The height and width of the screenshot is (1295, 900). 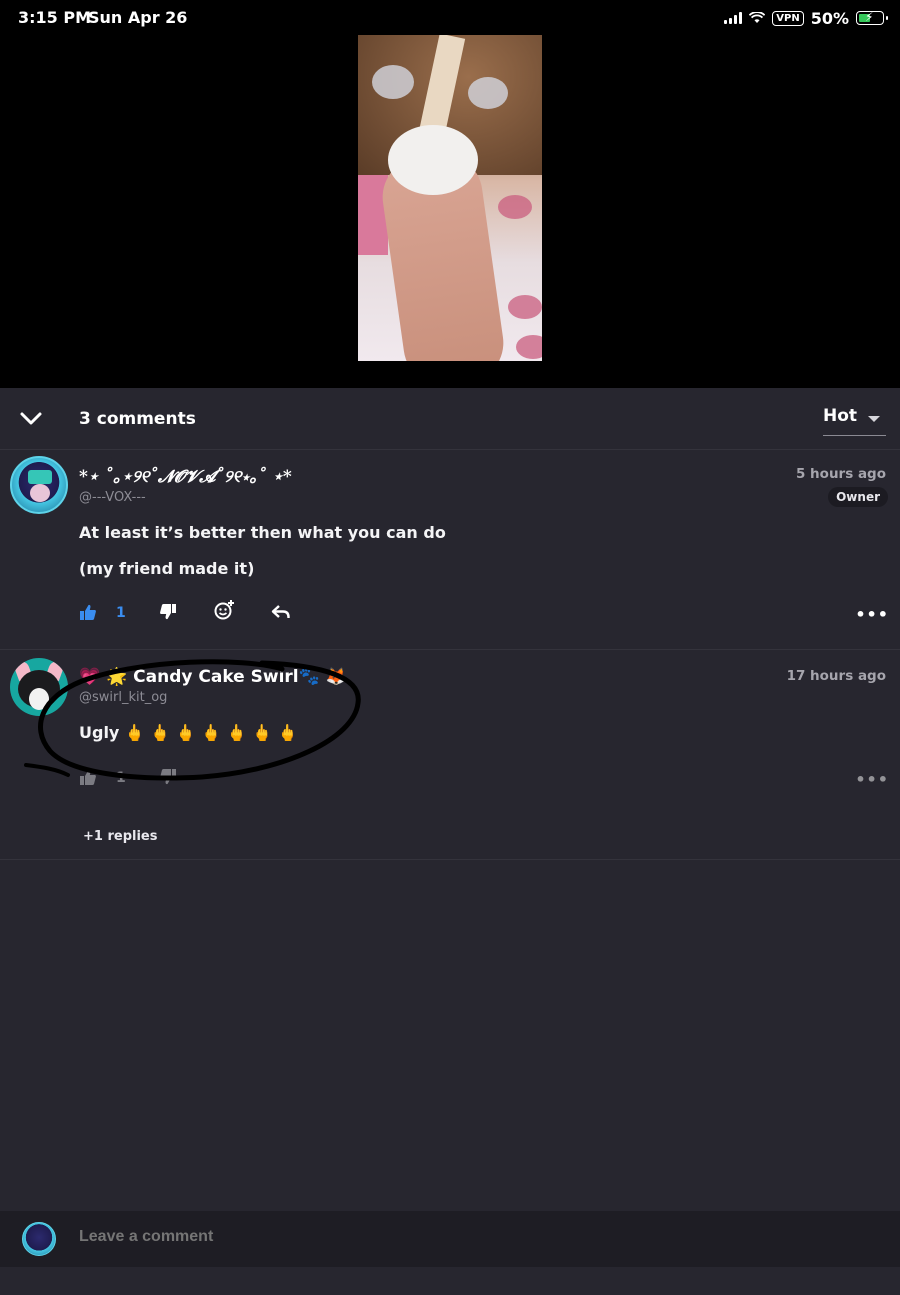 I want to click on add-reaction-icon, so click(x=224, y=610).